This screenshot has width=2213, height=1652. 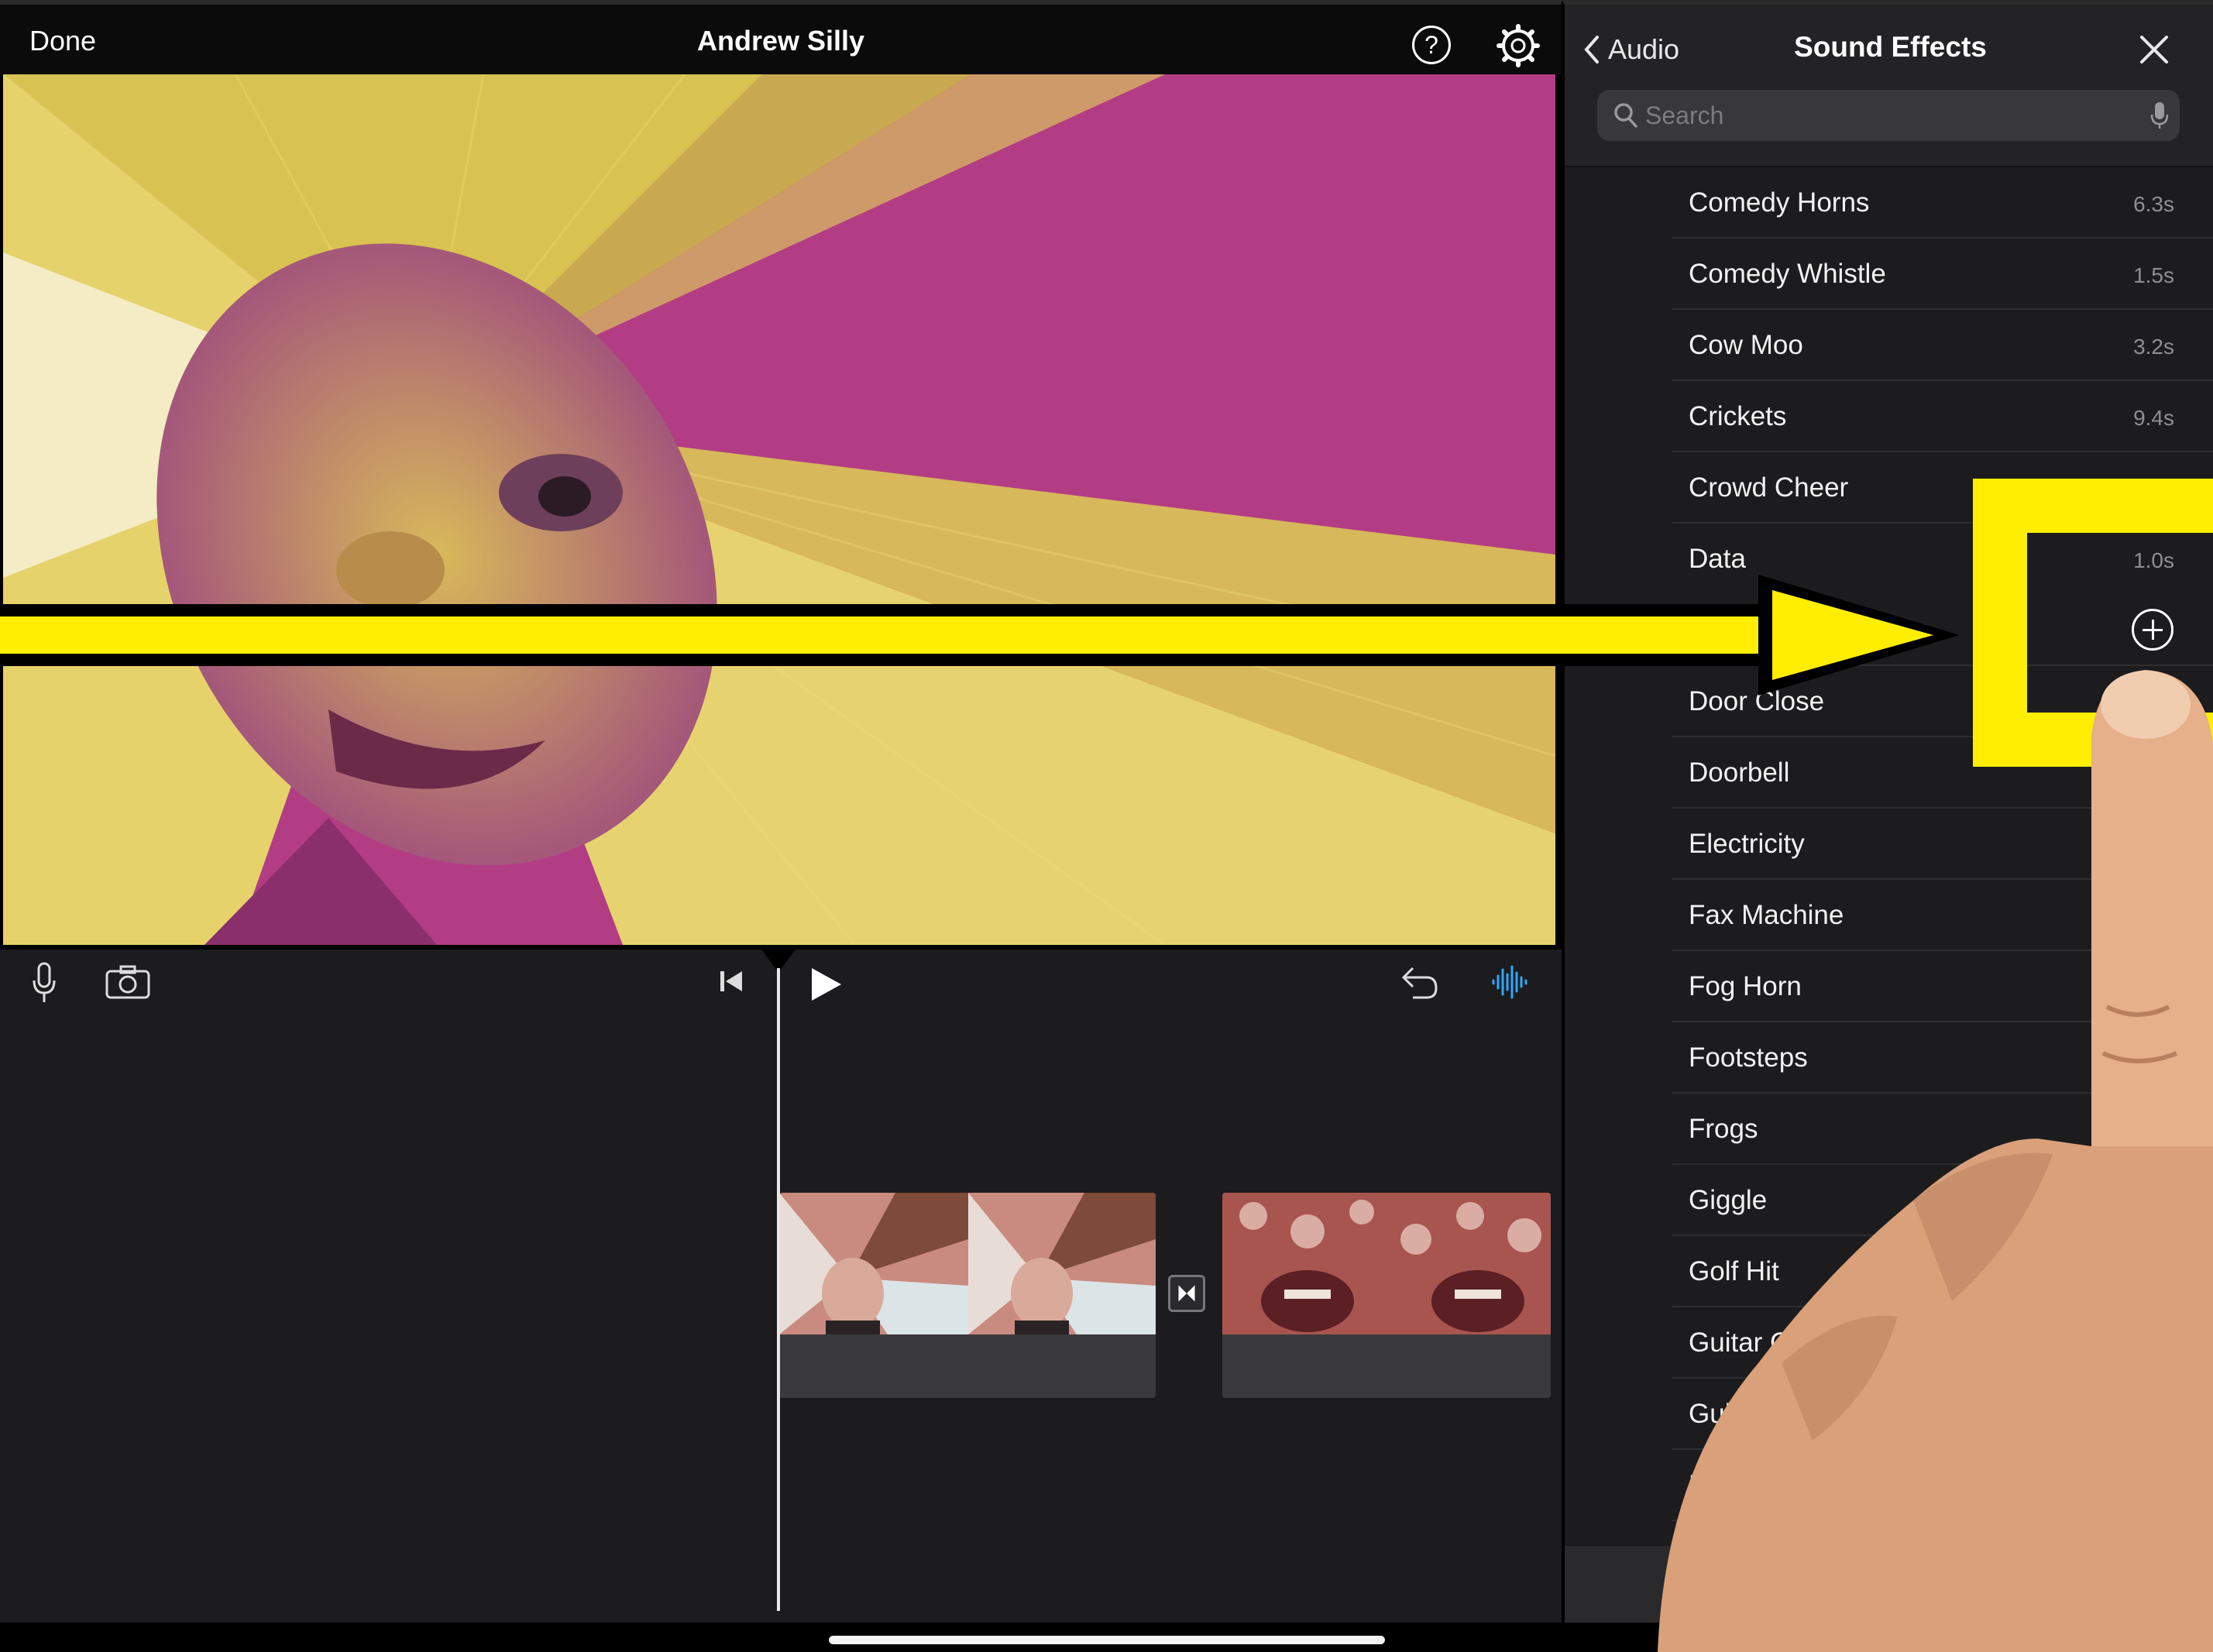 What do you see at coordinates (1889, 559) in the screenshot?
I see `list-item-selected: Data 1.0s` at bounding box center [1889, 559].